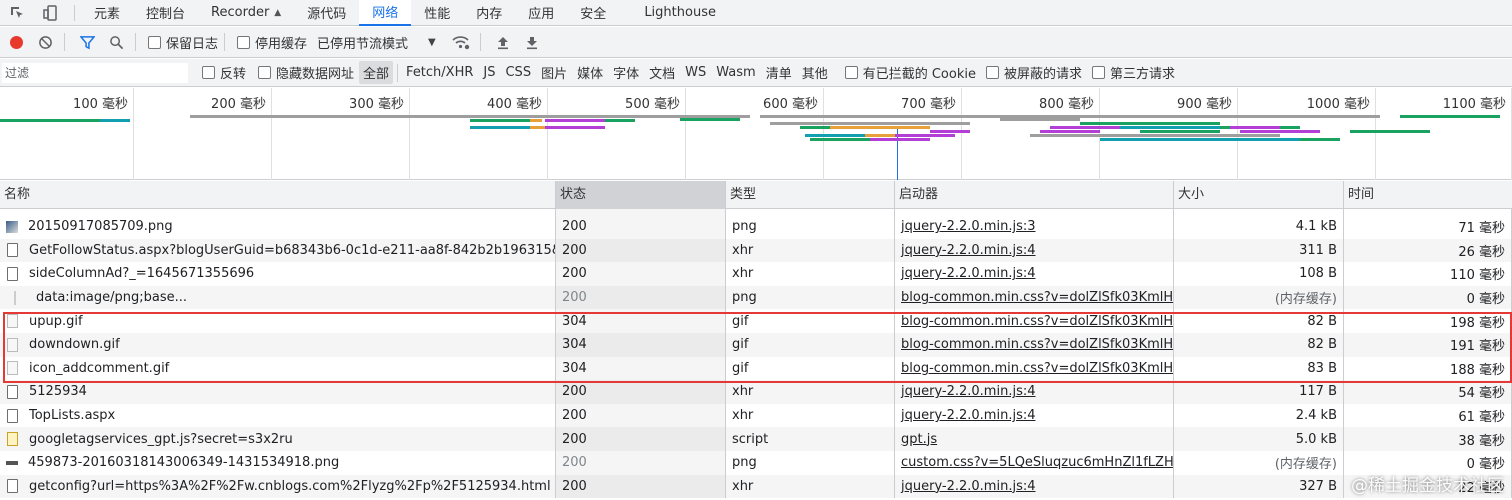 The image size is (1512, 500). What do you see at coordinates (685, 134) in the screenshot?
I see `overview-gridline` at bounding box center [685, 134].